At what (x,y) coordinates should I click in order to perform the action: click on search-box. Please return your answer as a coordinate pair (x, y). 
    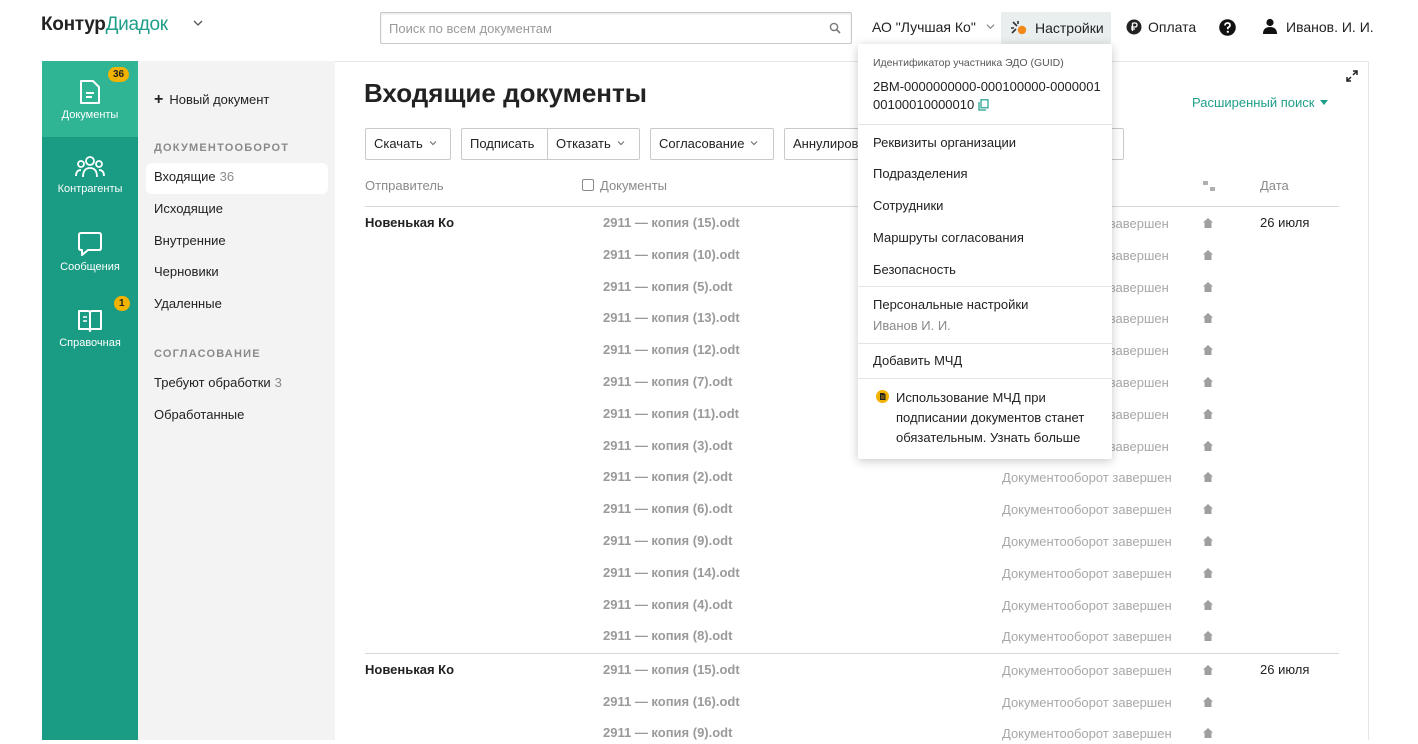
    Looking at the image, I should click on (616, 28).